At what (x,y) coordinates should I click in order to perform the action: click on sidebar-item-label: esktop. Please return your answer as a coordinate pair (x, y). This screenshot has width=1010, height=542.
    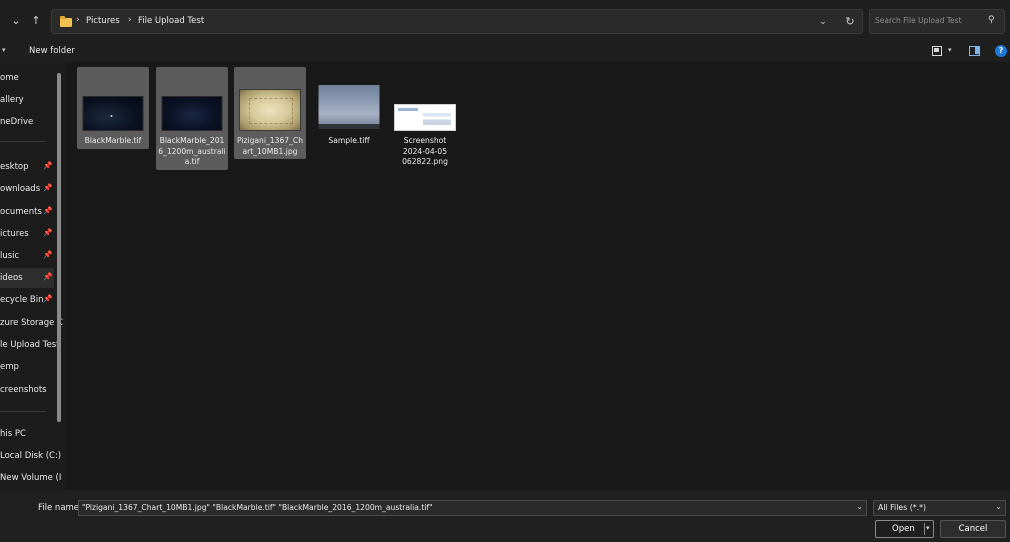
    Looking at the image, I should click on (14, 167).